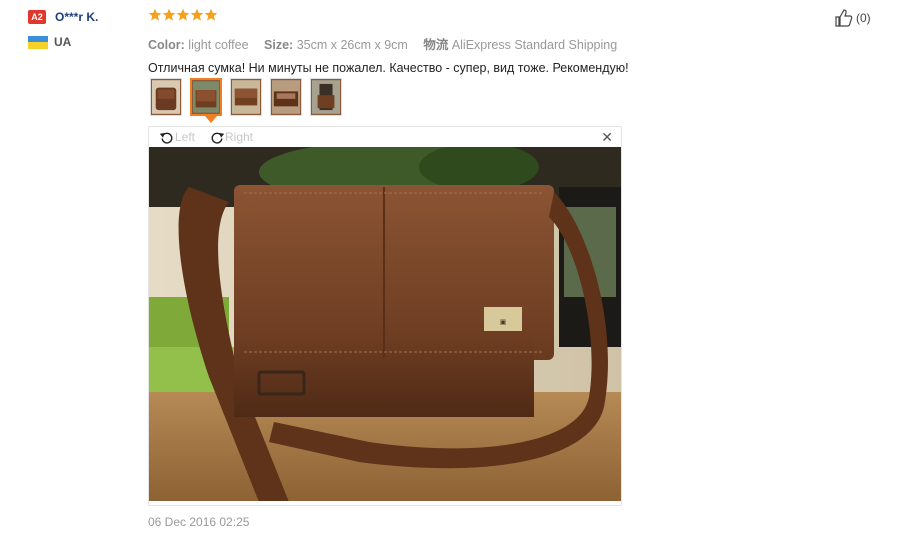 The height and width of the screenshot is (540, 900). What do you see at coordinates (239, 137) in the screenshot?
I see `rotate-right-label: Right` at bounding box center [239, 137].